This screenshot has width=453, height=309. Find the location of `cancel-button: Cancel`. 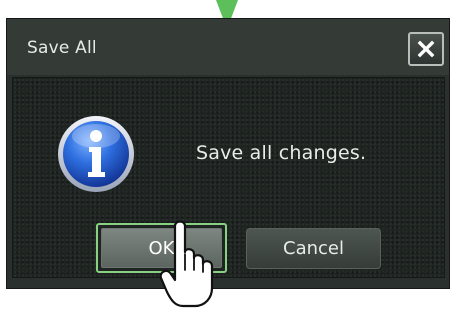

cancel-button: Cancel is located at coordinates (313, 248).